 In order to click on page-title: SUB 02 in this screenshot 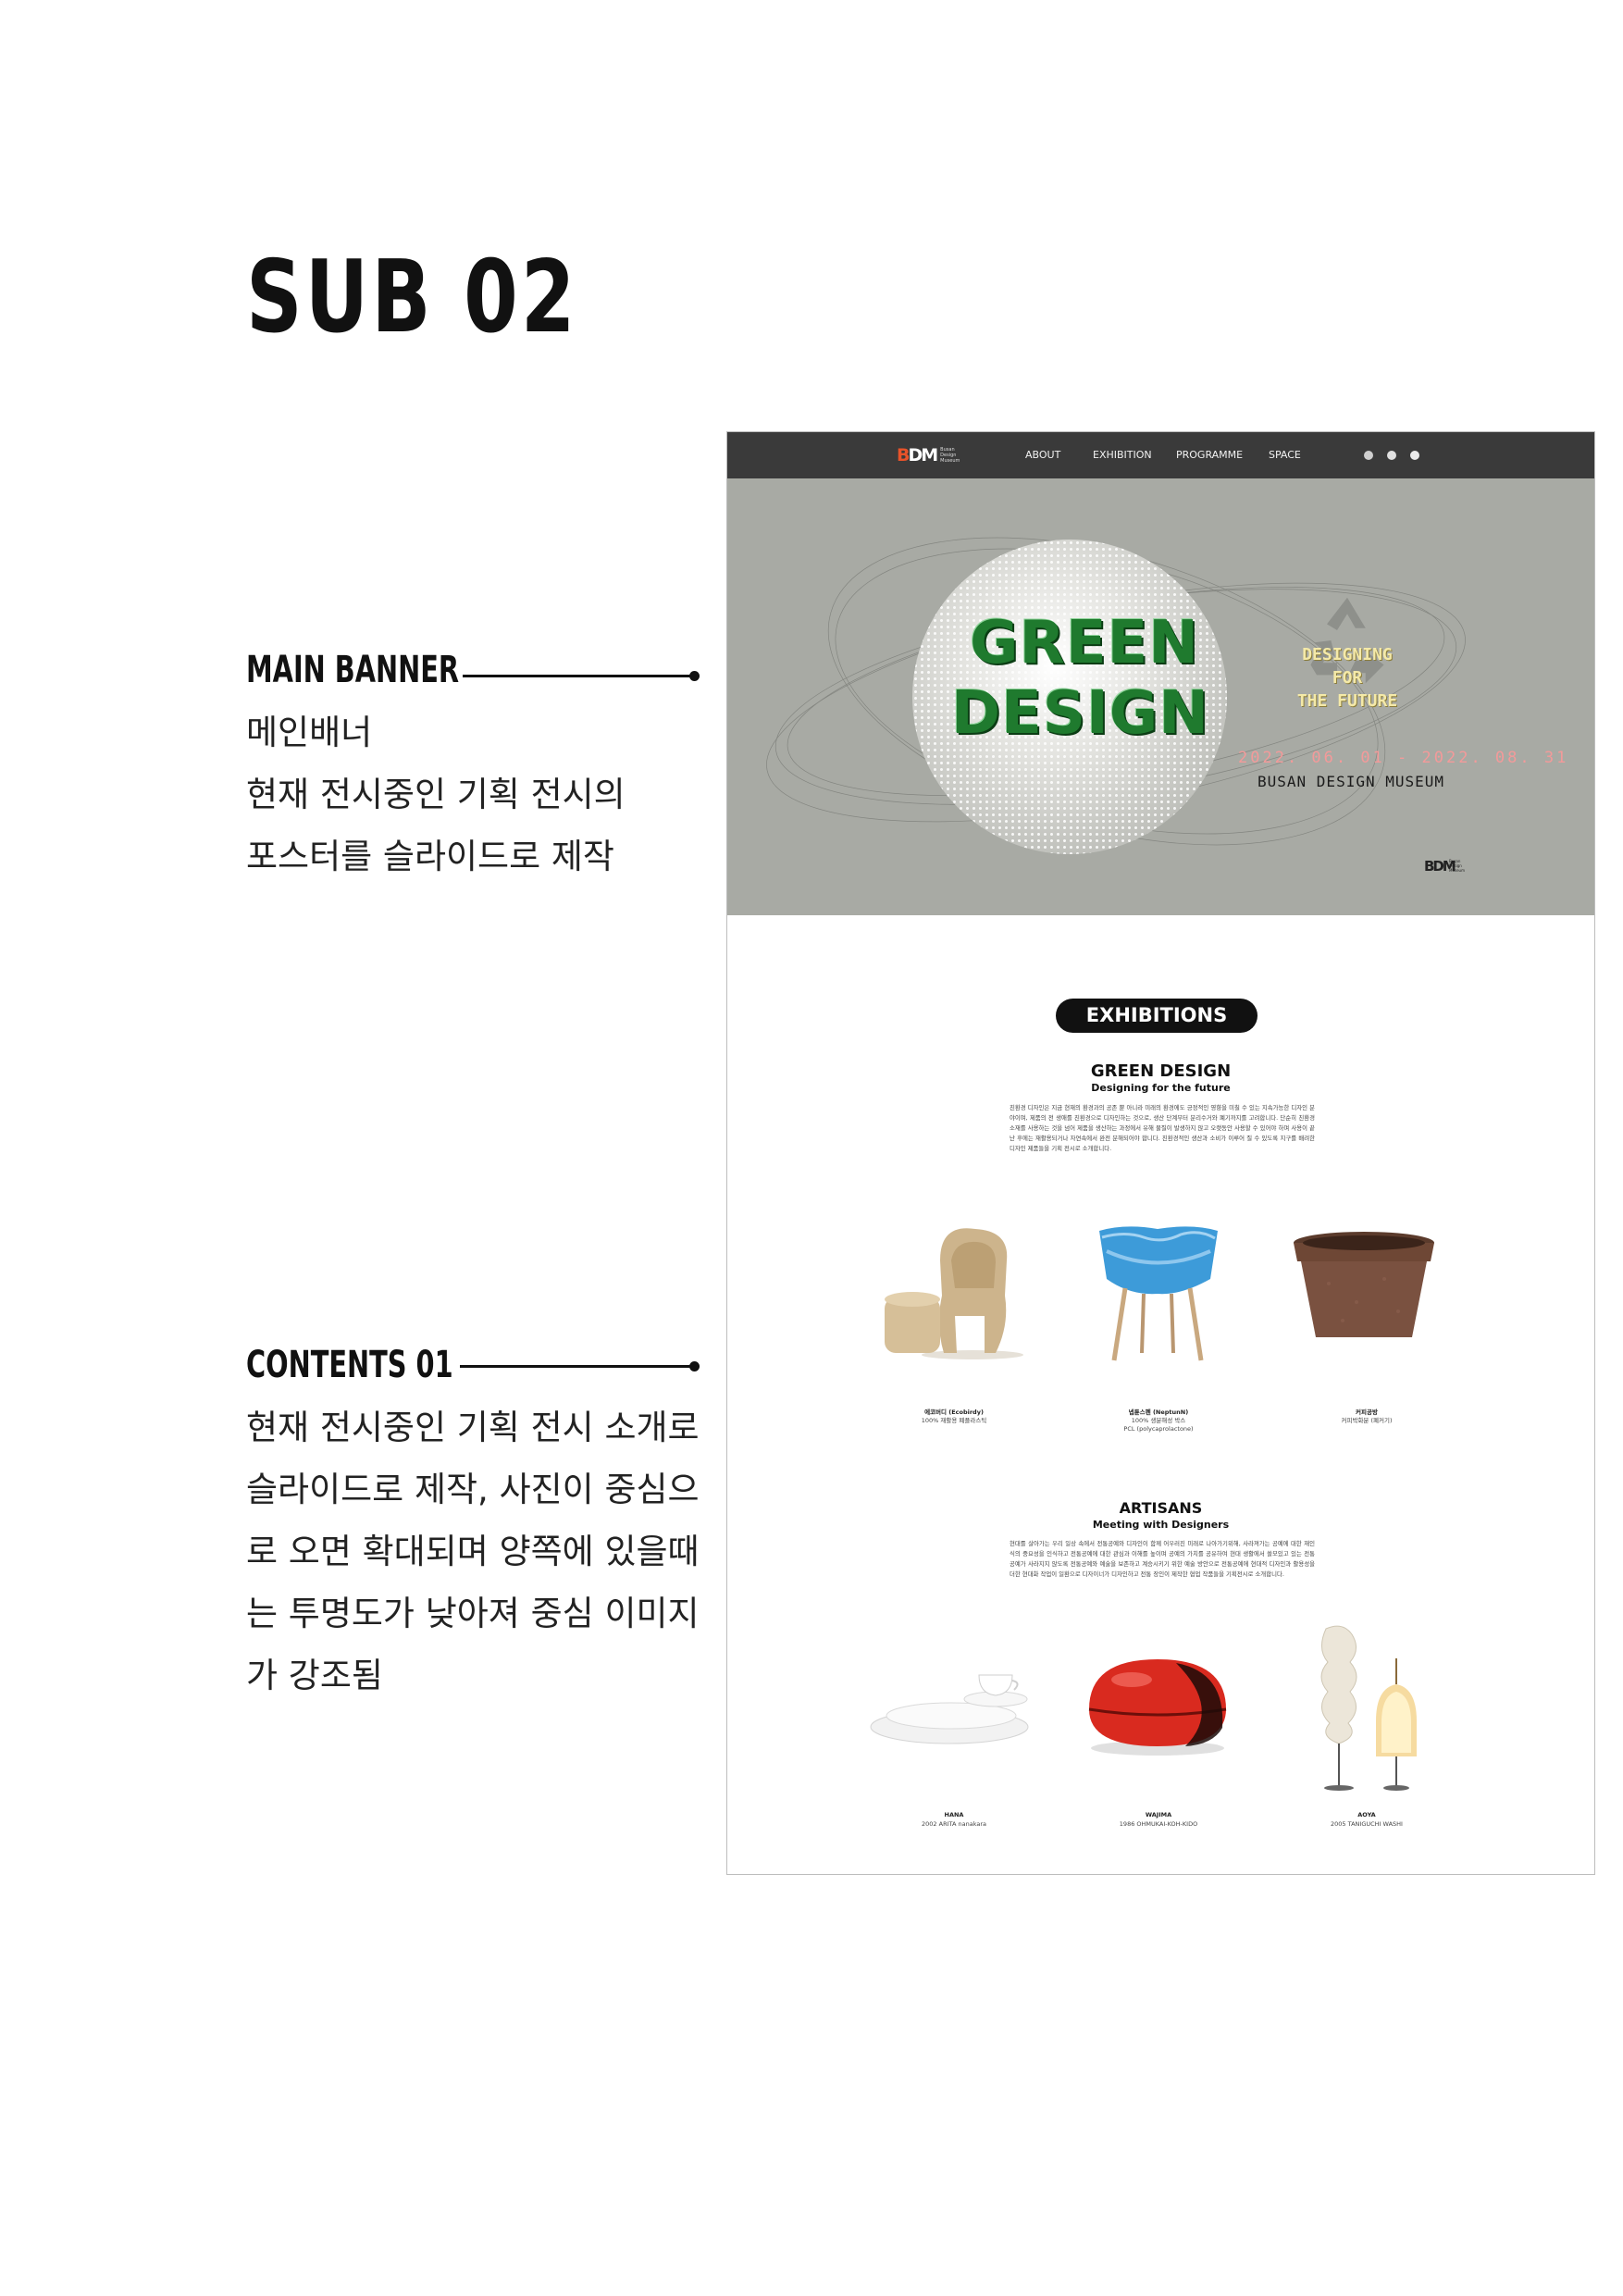, I will do `click(412, 298)`.